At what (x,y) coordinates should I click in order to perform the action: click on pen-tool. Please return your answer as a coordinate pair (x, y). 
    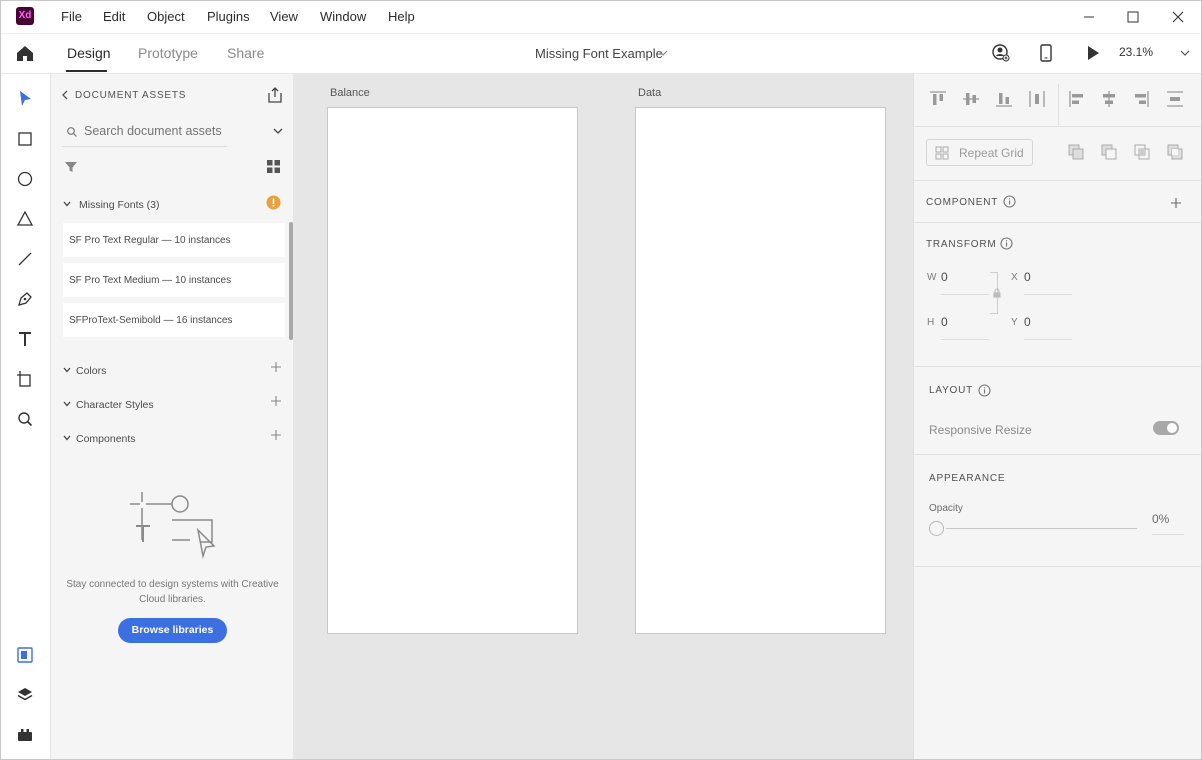
    Looking at the image, I should click on (25, 299).